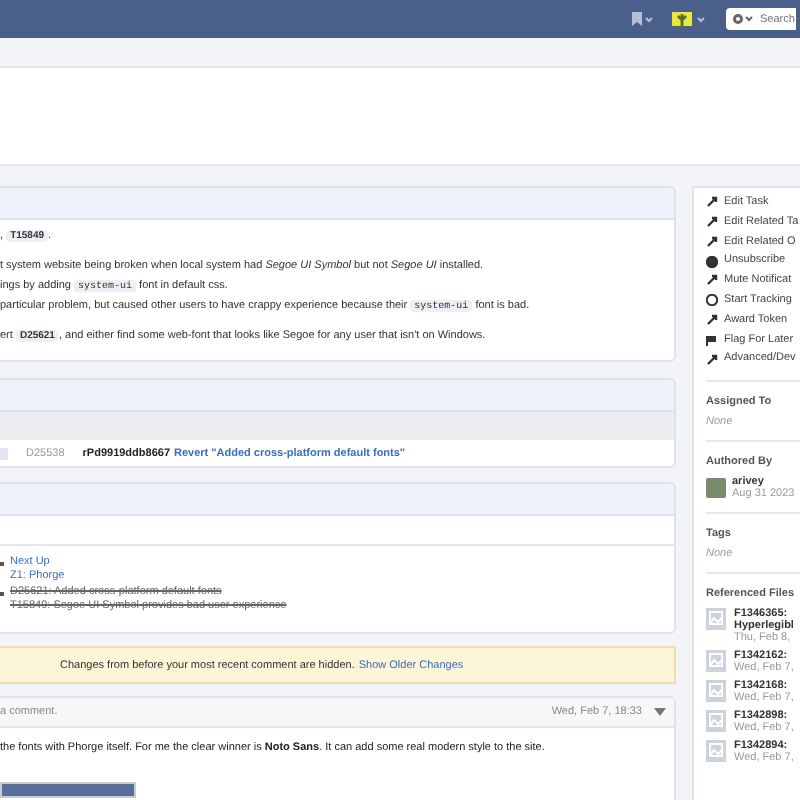 This screenshot has width=800, height=800. I want to click on bookmark-icon, so click(643, 19).